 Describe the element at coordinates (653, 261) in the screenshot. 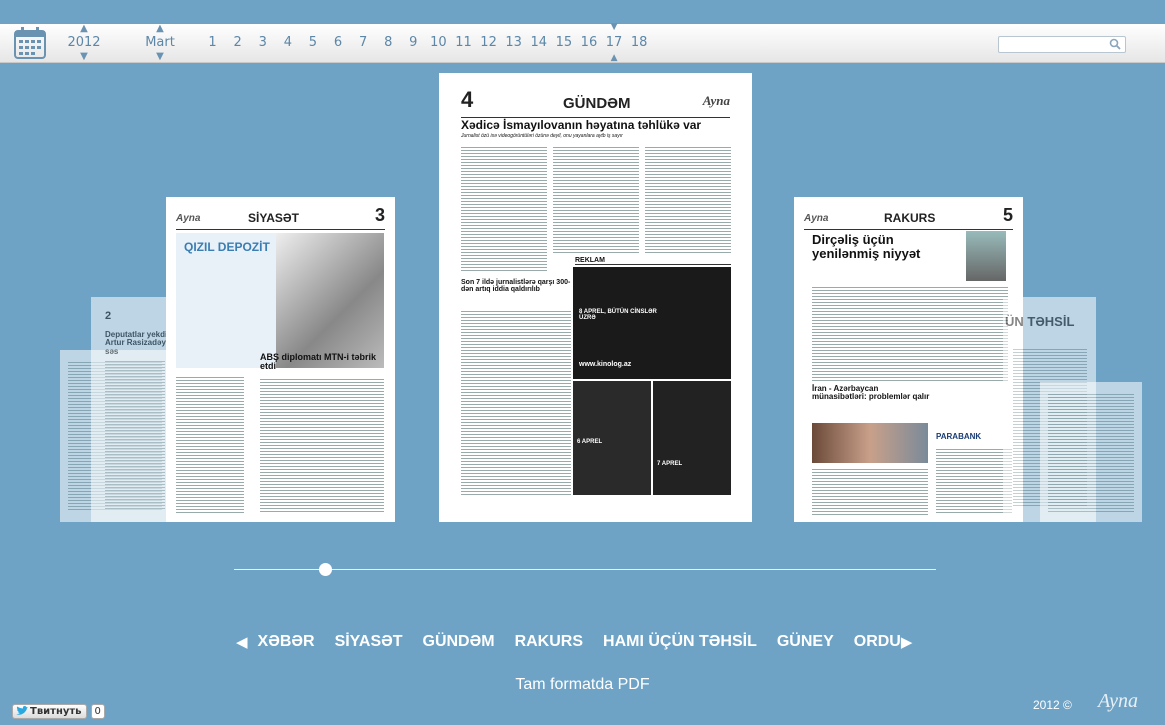

I see `ad-label: REKLAM` at that location.